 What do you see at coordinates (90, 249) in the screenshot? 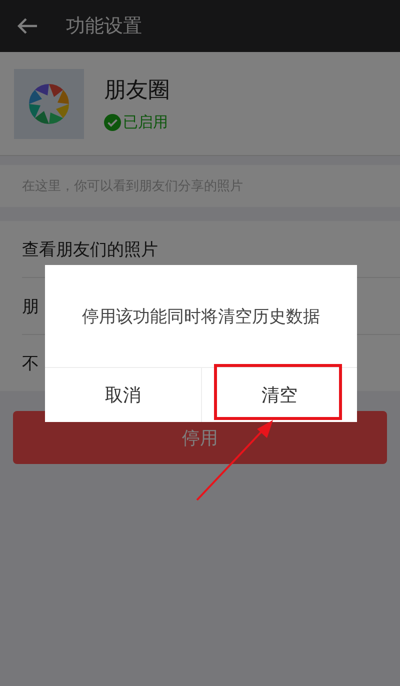
I see `settings-item: 查看朋友们的照片` at bounding box center [90, 249].